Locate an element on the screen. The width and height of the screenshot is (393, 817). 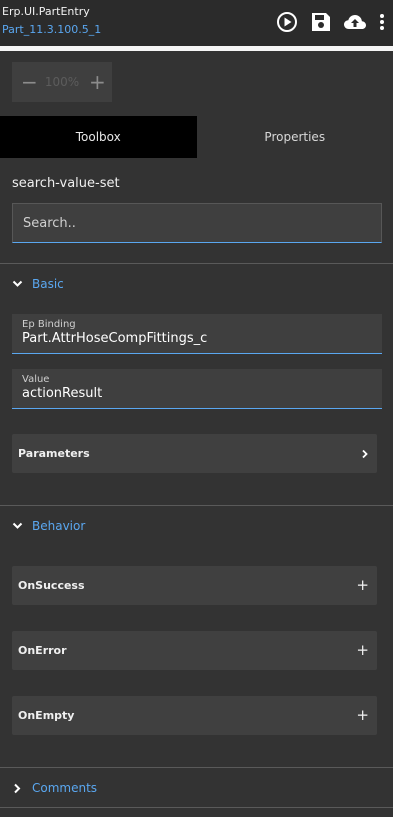
zoom-in-button: + is located at coordinates (97, 82).